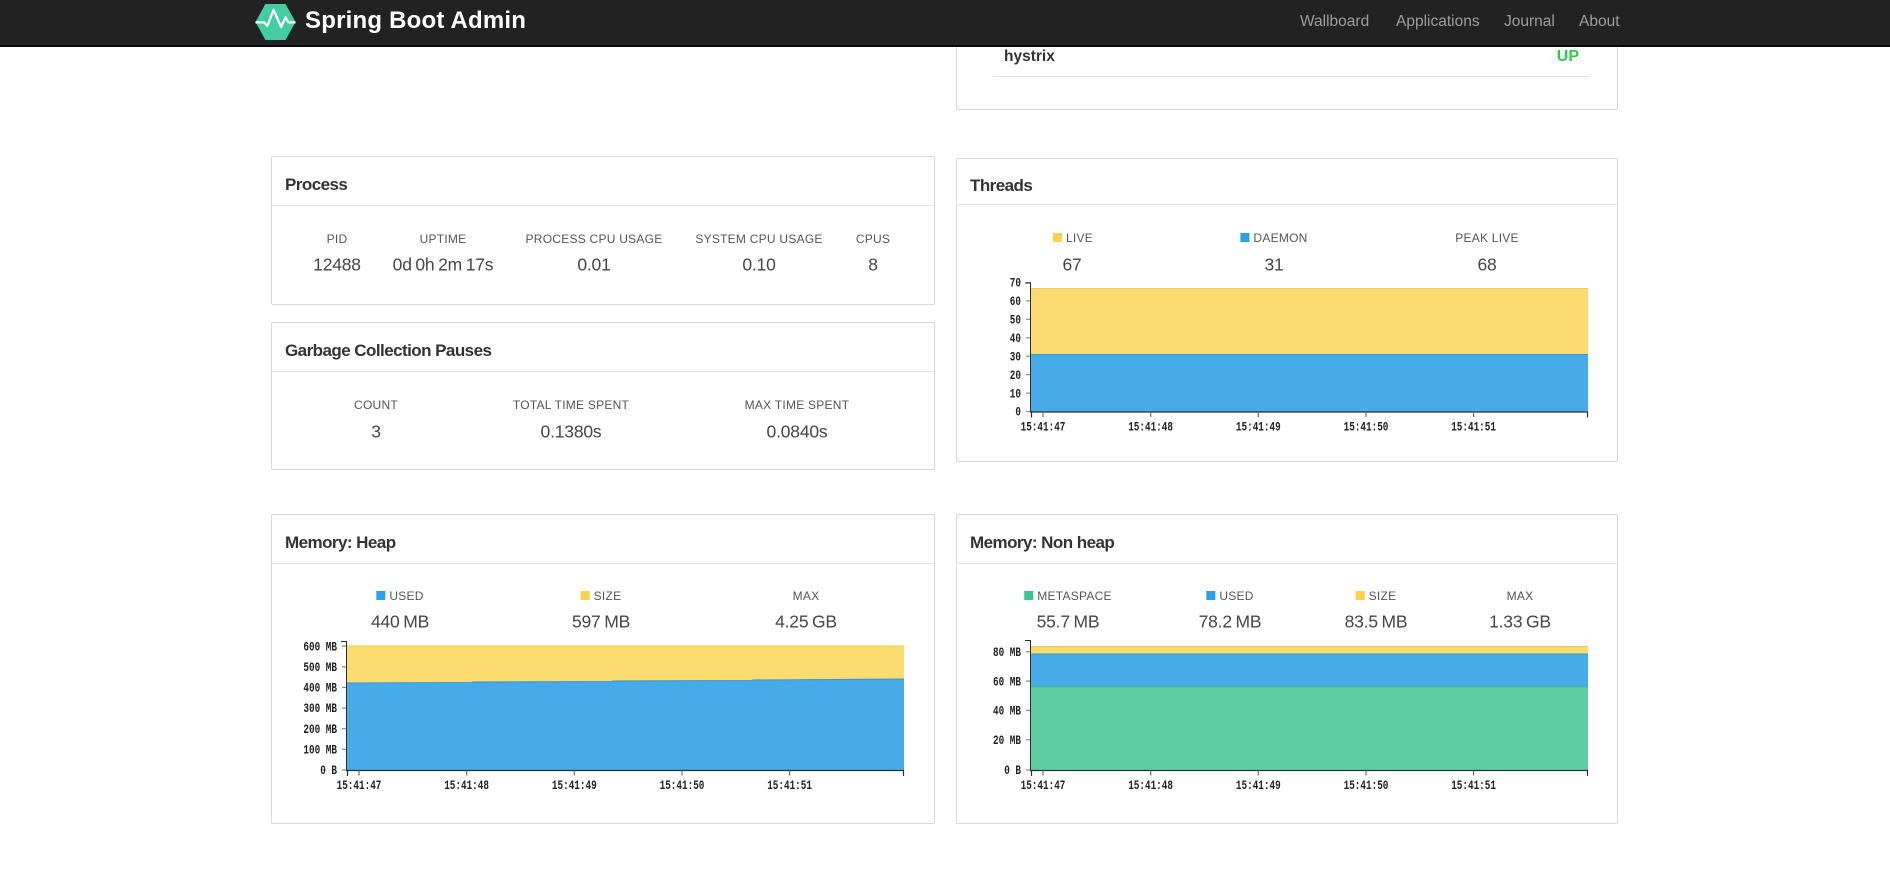 Image resolution: width=1890 pixels, height=892 pixels. Describe the element at coordinates (320, 751) in the screenshot. I see `svg-text: 100 MB` at that location.